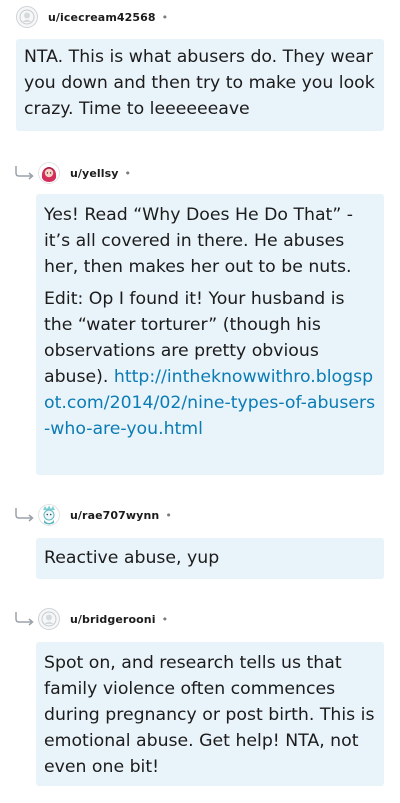  I want to click on comment-text: Reactive abuse, yup, so click(132, 558).